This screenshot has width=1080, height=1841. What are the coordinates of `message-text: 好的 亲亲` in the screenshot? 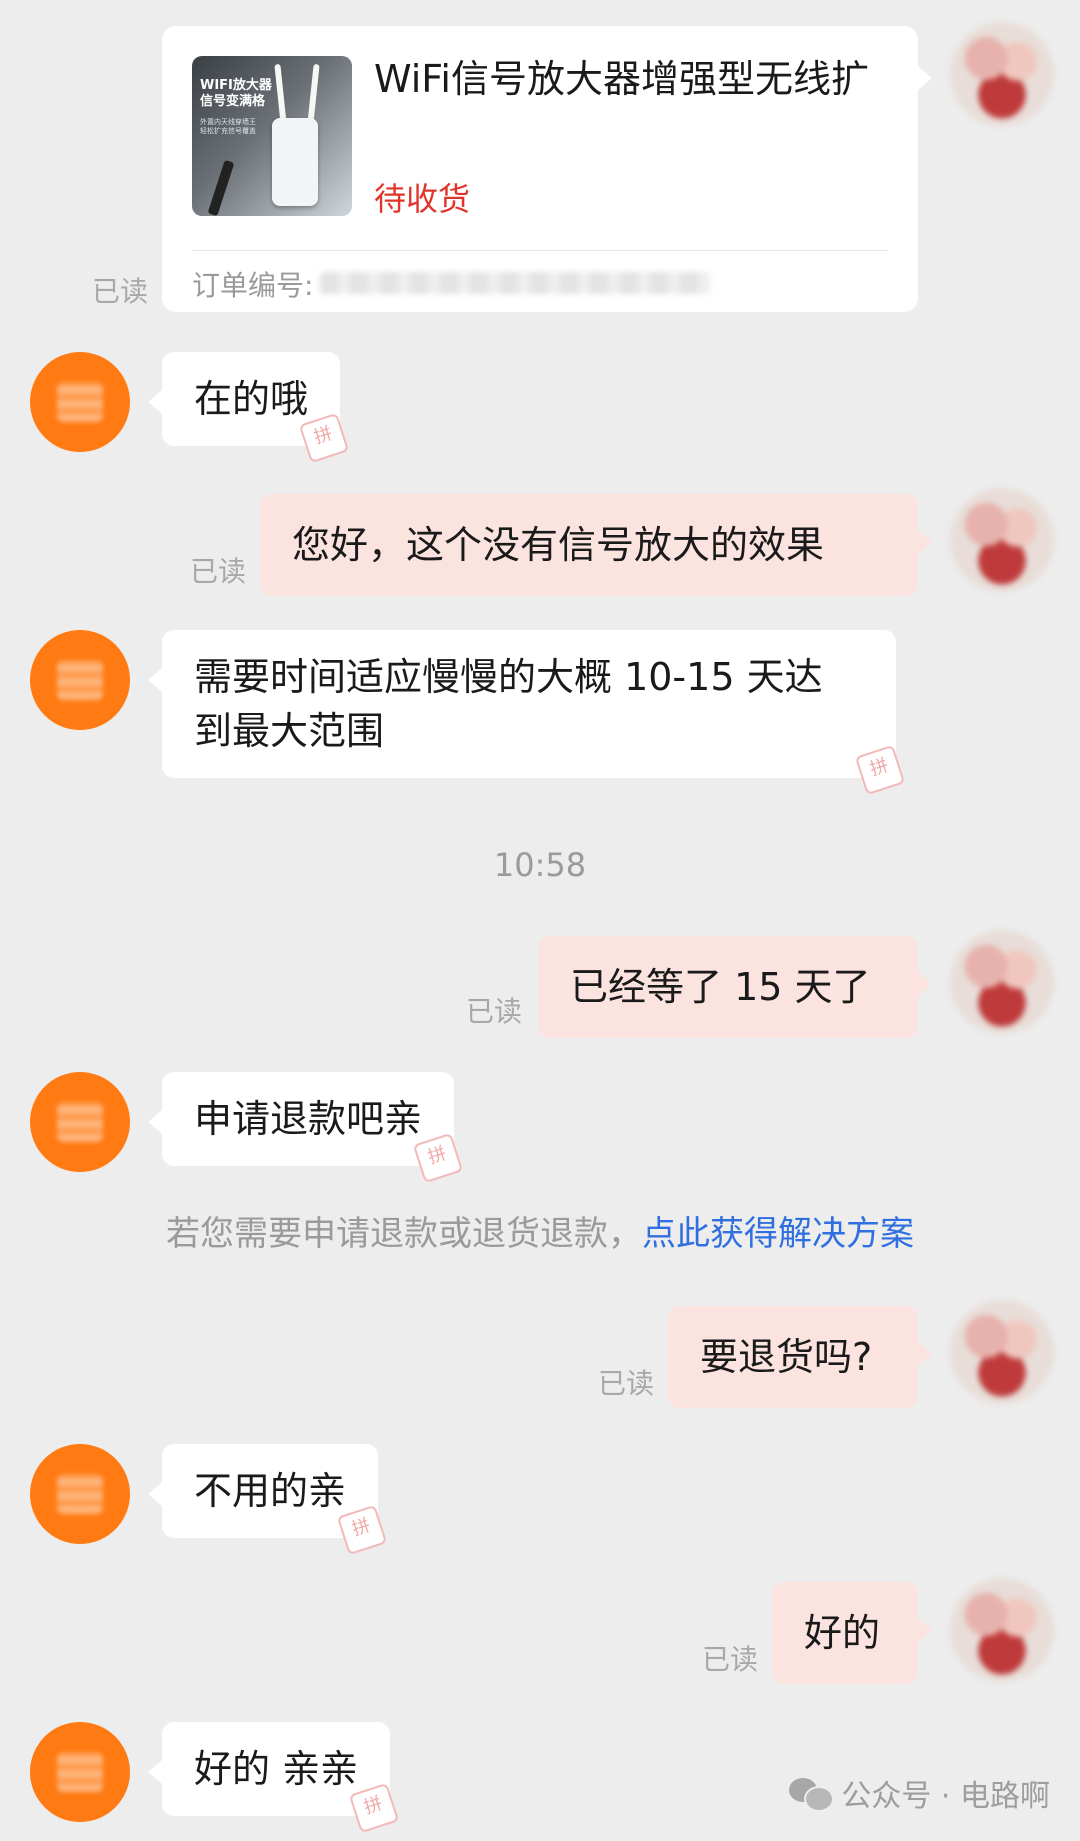 It's located at (276, 1769).